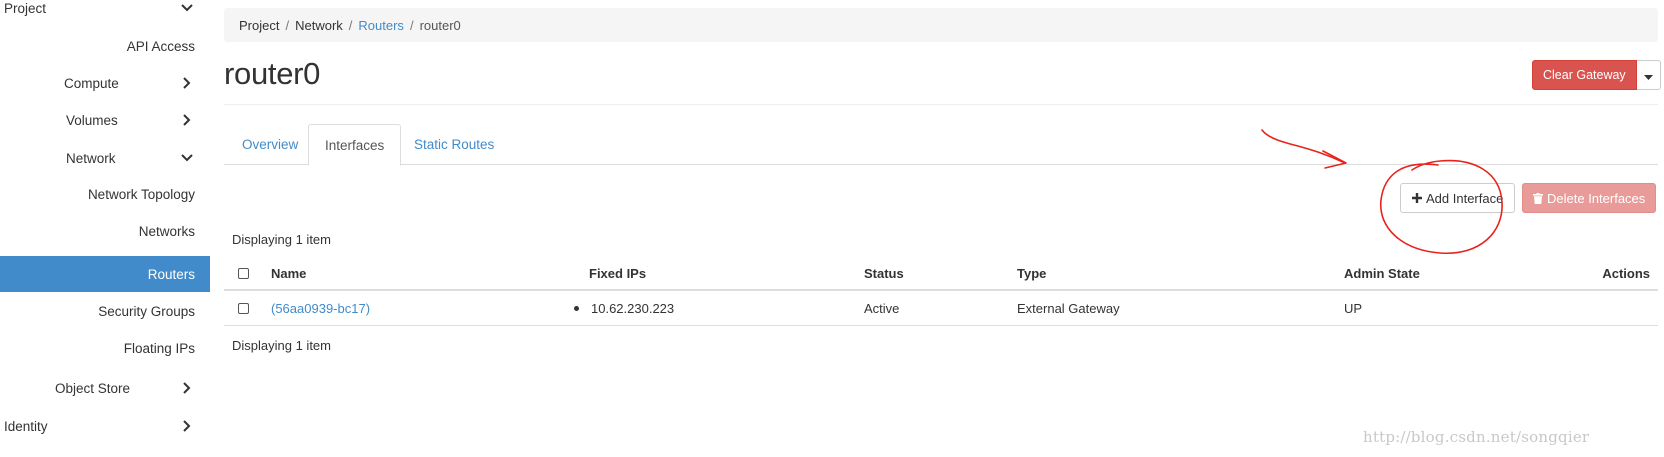 This screenshot has height=457, width=1664. I want to click on sidebar-item-label: Security Groups, so click(146, 311).